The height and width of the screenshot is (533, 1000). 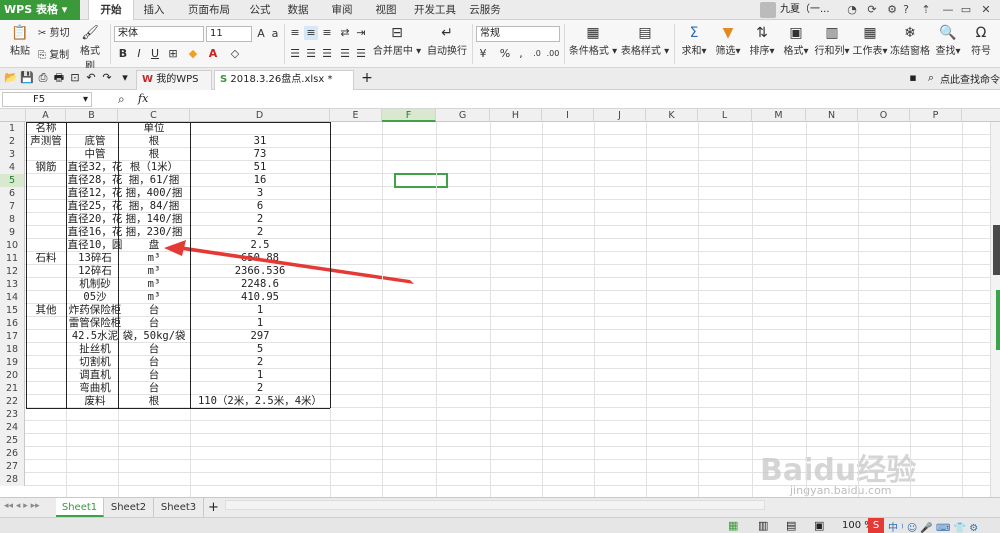 I want to click on cell-b: 13碎石, so click(x=95, y=258).